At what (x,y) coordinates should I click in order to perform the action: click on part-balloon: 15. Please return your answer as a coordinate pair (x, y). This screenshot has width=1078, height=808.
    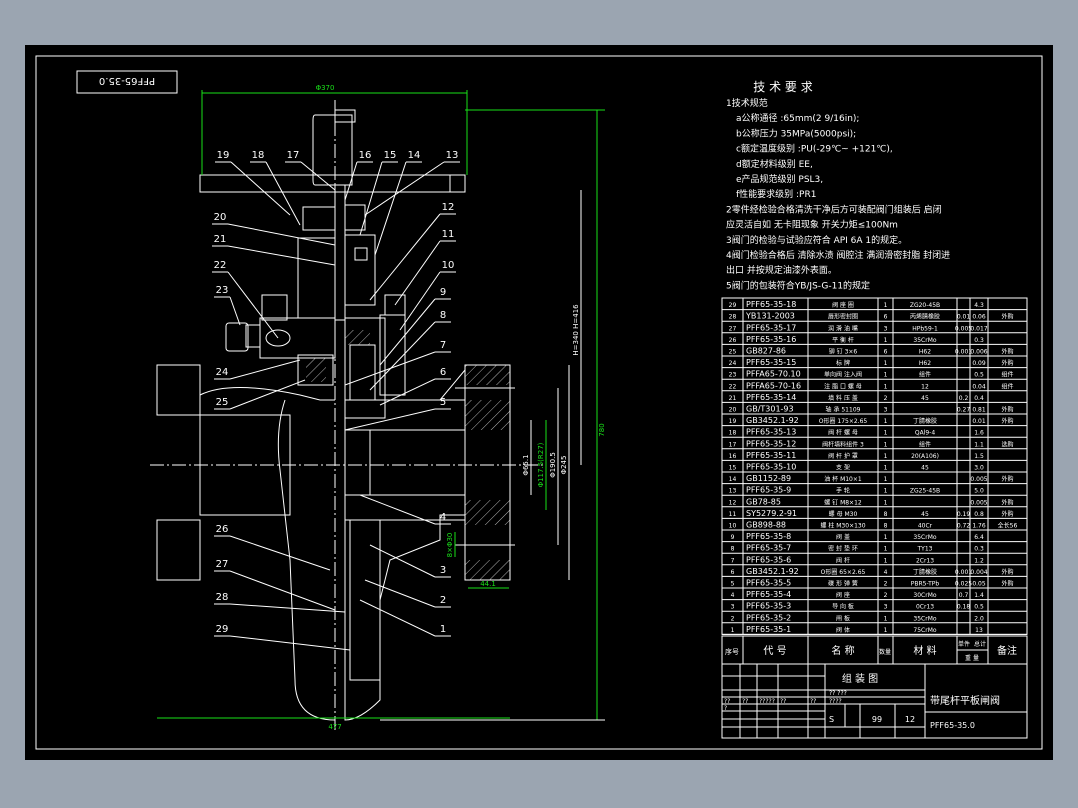
    Looking at the image, I should click on (390, 155).